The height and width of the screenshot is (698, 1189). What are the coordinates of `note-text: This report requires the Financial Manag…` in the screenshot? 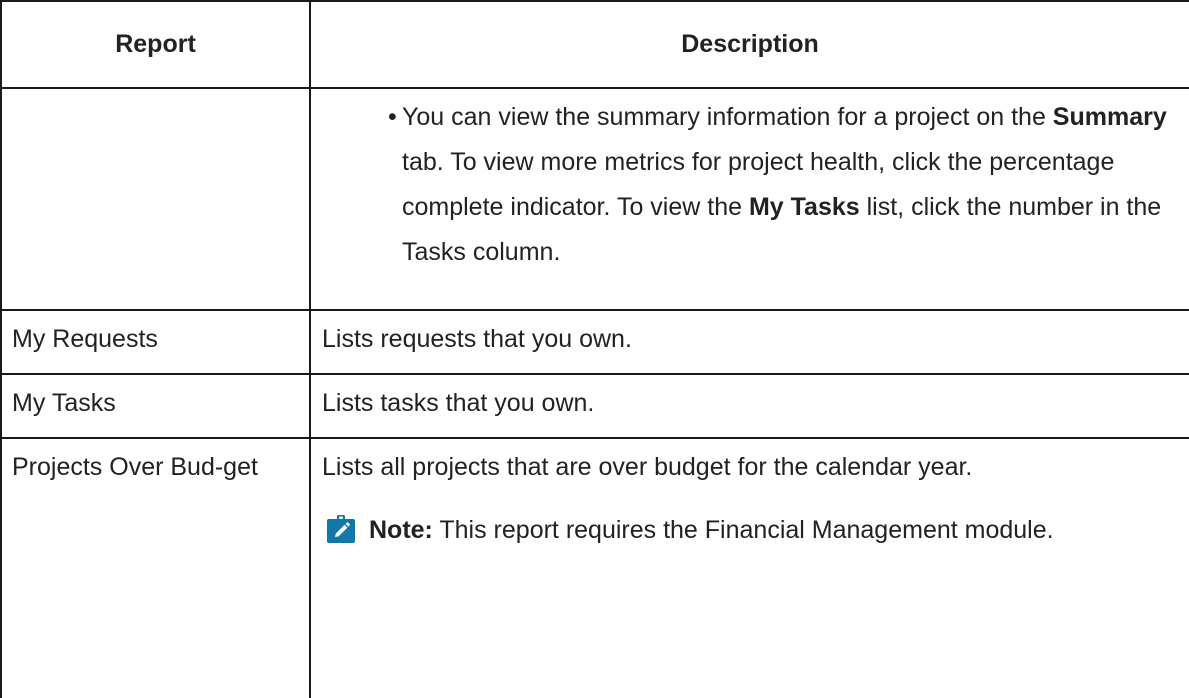 It's located at (743, 530).